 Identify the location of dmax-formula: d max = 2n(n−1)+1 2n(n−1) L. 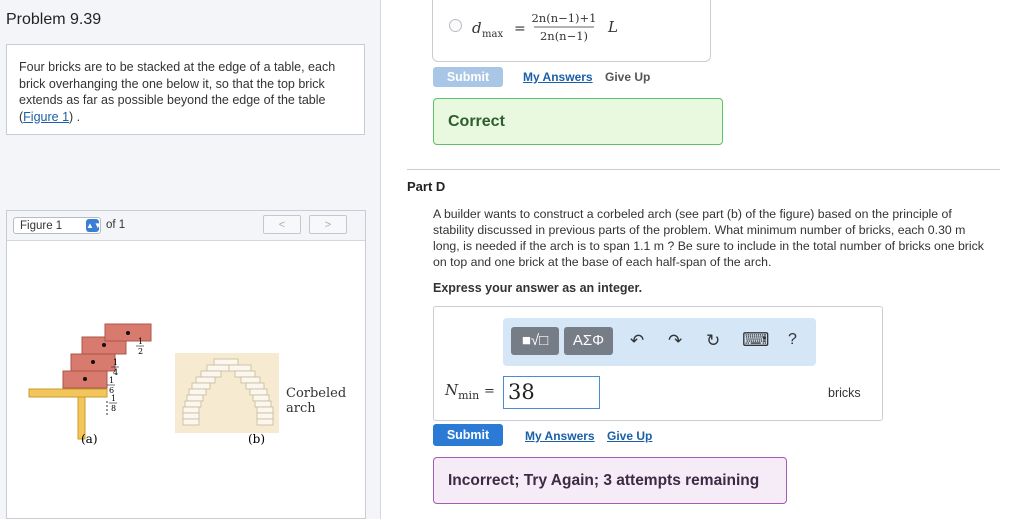
(545, 27).